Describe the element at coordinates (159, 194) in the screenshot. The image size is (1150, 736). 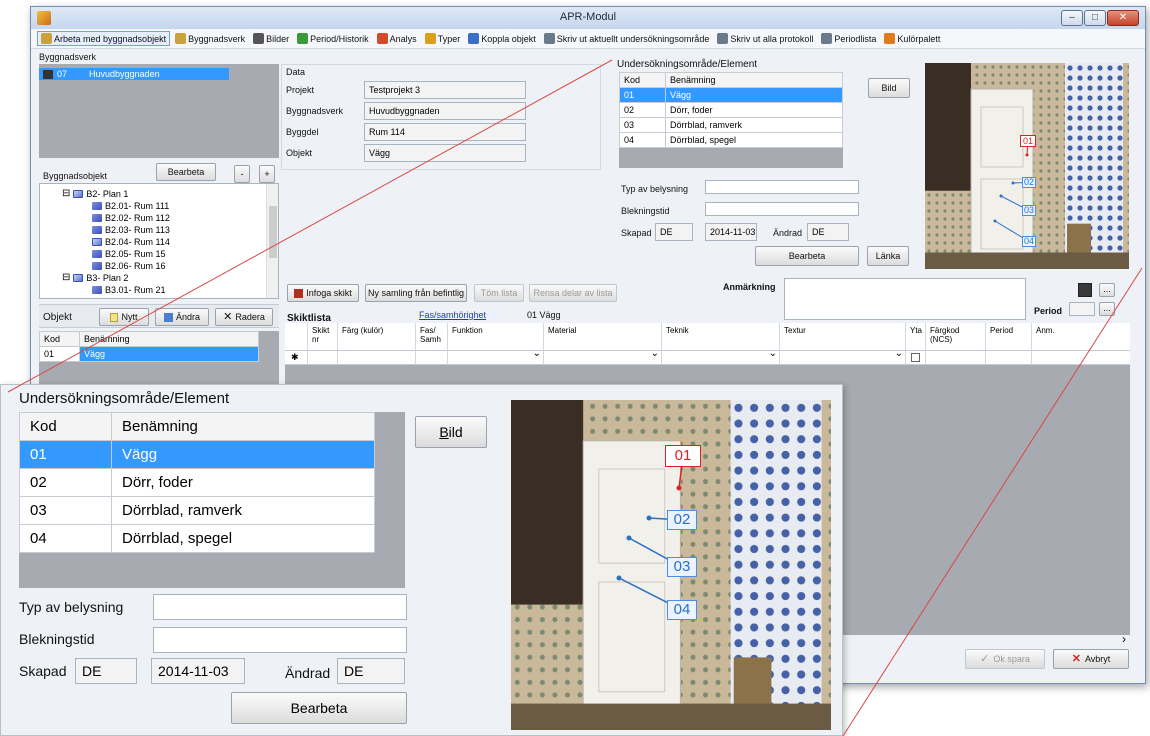
I see `tree-node: ⊟ B2- Plan 1` at that location.